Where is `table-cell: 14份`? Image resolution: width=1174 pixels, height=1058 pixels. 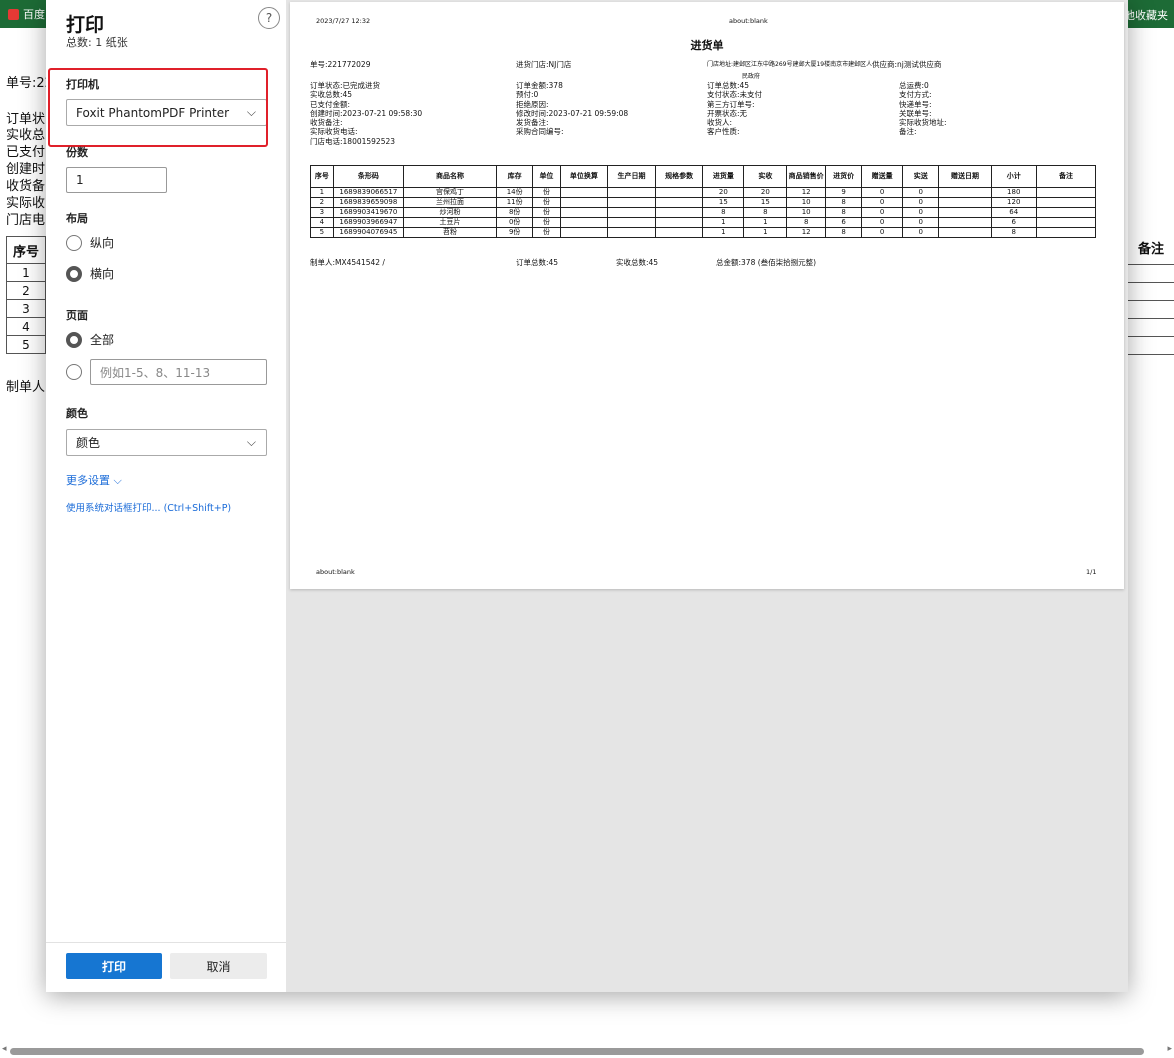 table-cell: 14份 is located at coordinates (515, 192).